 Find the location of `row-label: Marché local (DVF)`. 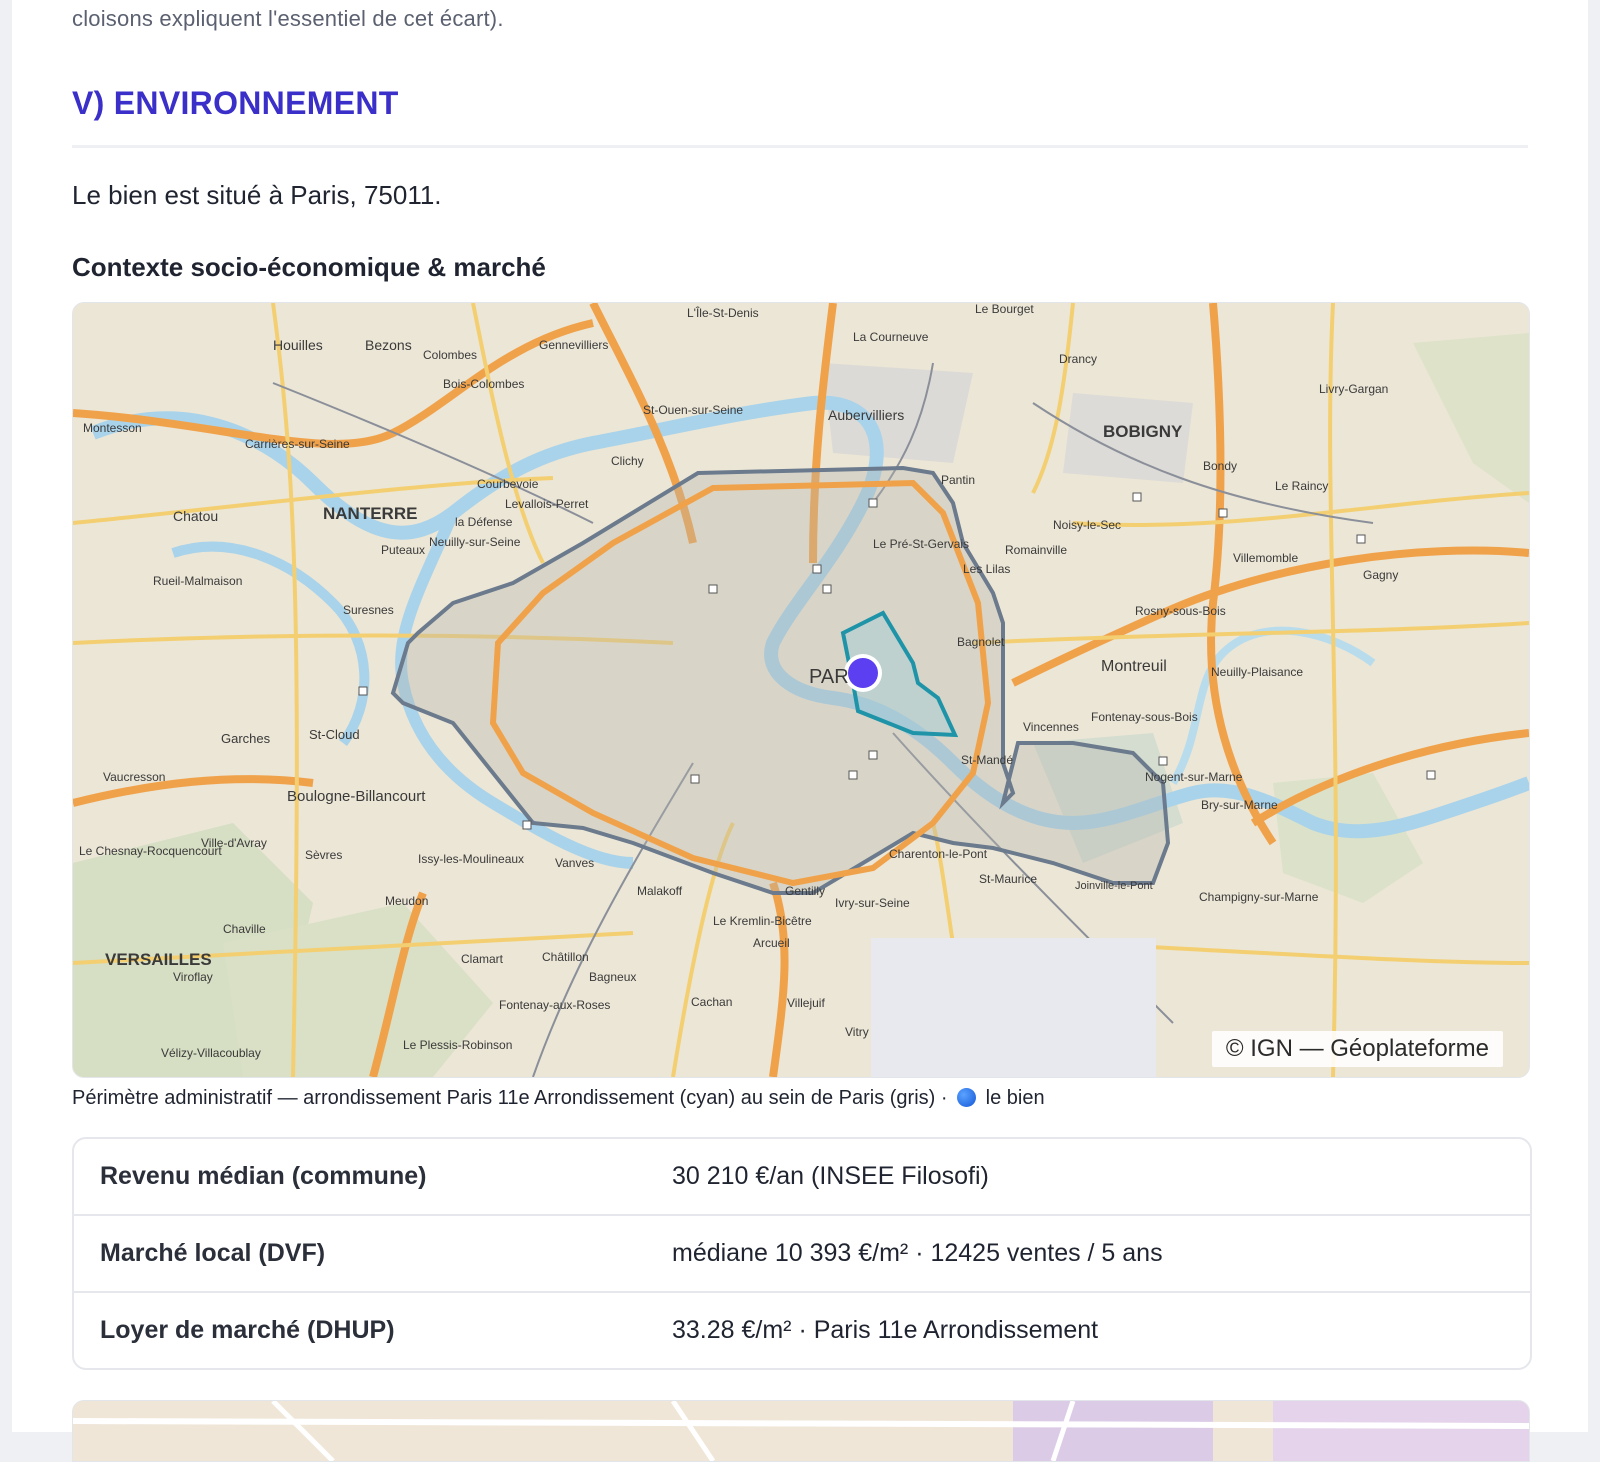

row-label: Marché local (DVF) is located at coordinates (213, 1253).